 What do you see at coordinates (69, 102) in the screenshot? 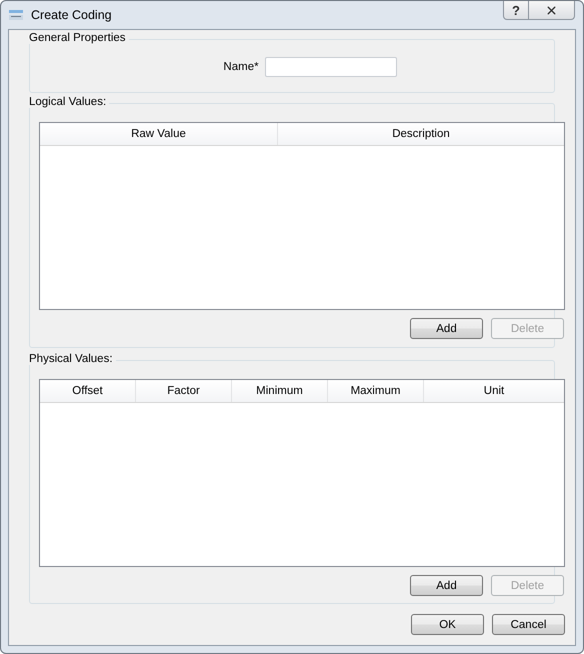
I see `group-title: Logical Values:` at bounding box center [69, 102].